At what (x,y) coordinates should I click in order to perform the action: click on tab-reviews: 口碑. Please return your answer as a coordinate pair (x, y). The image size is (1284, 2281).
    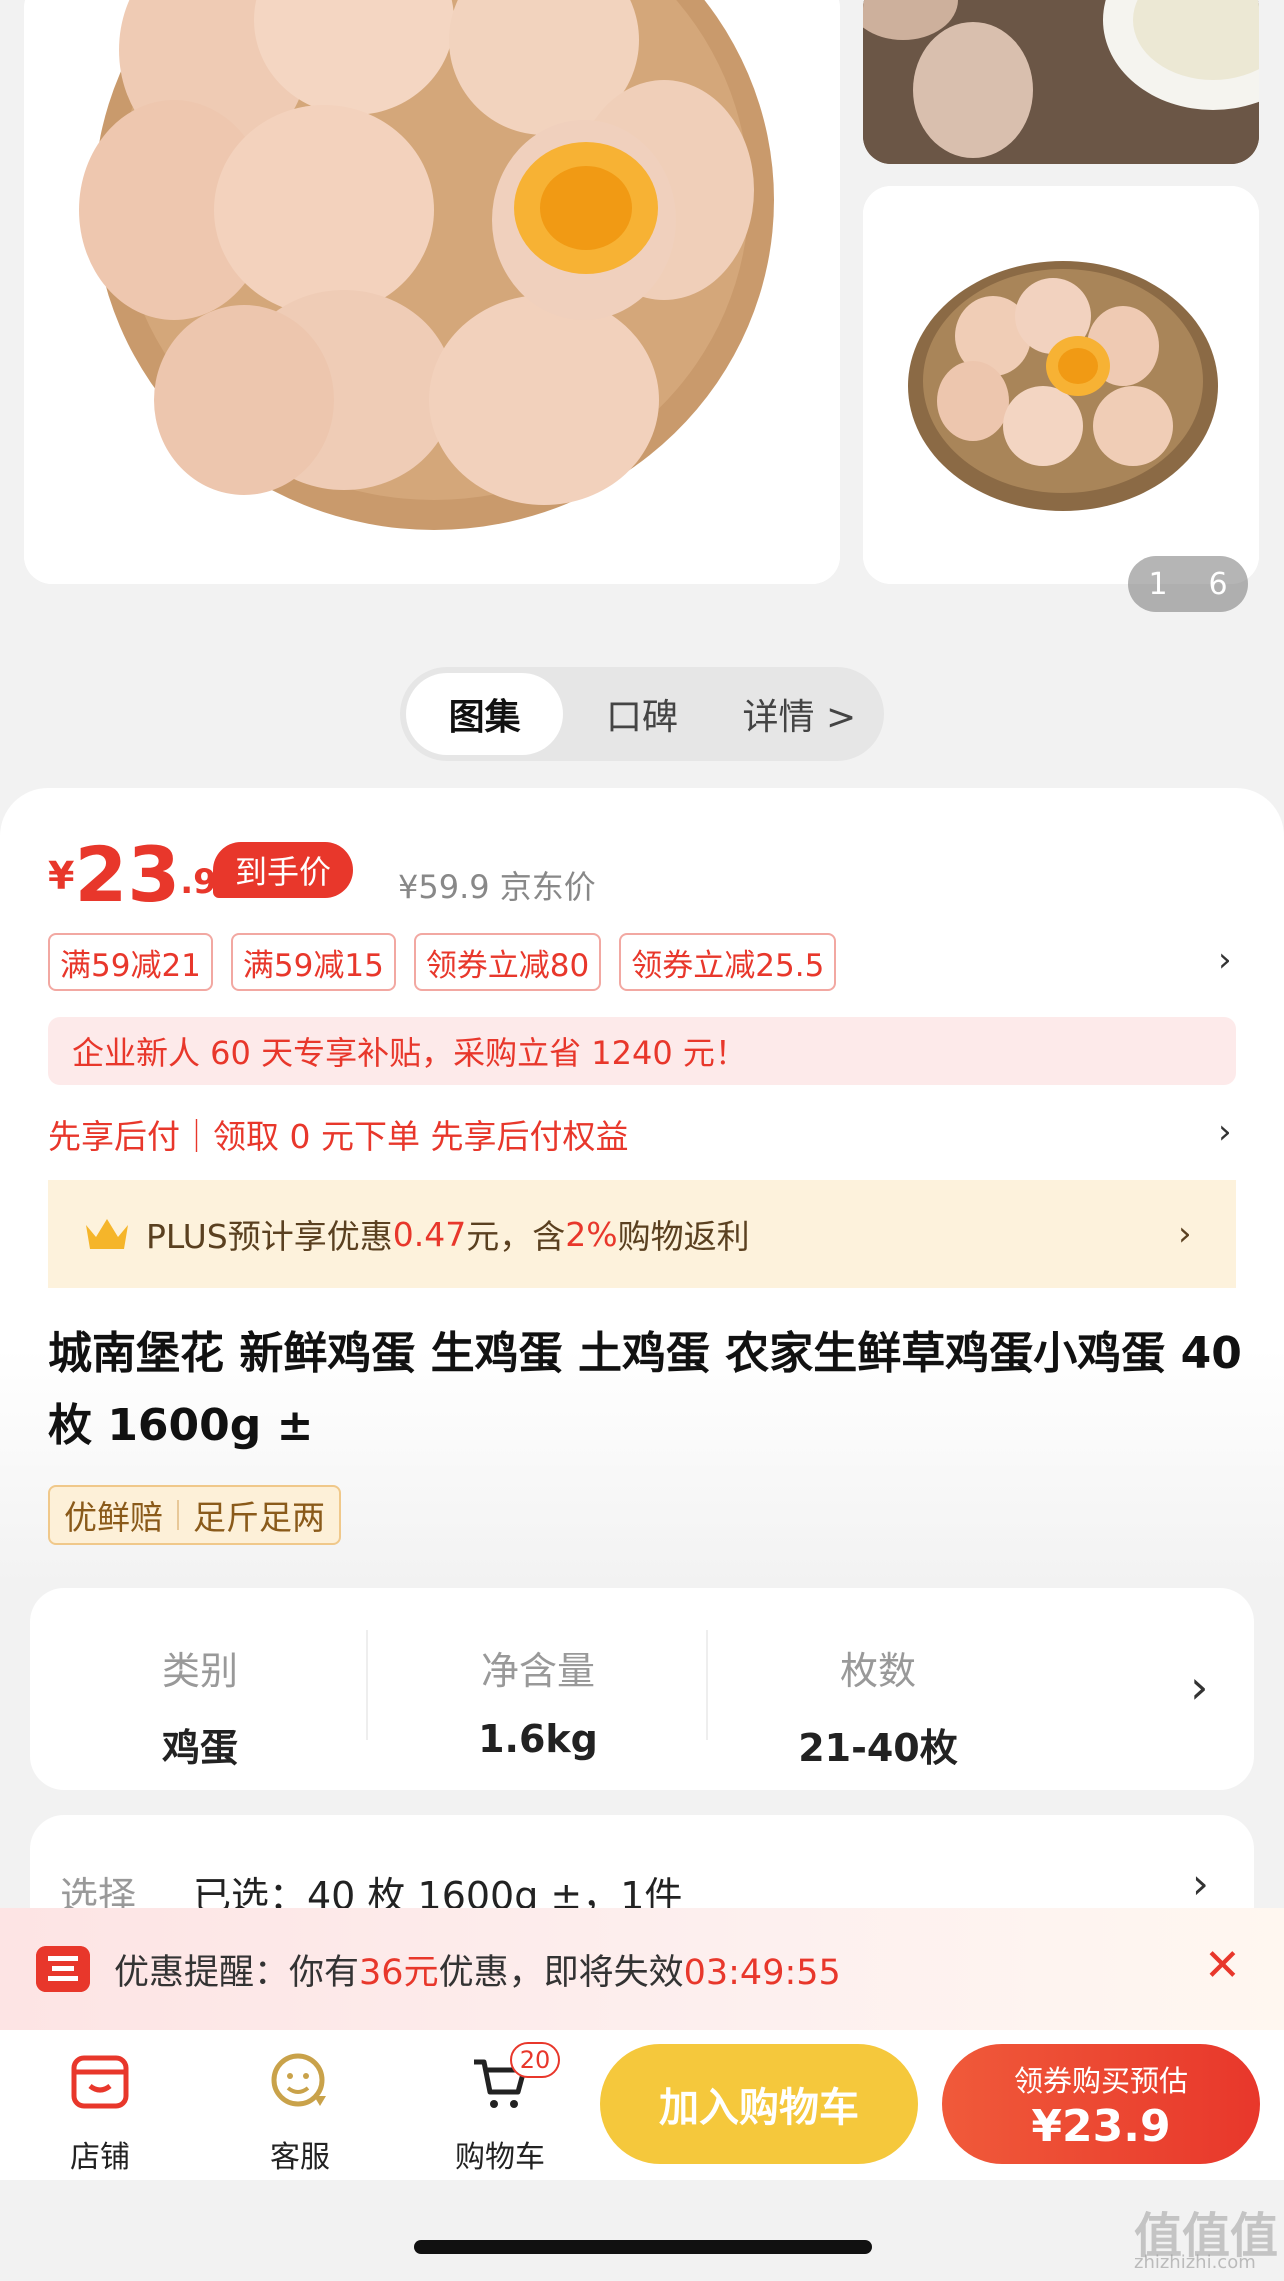
    Looking at the image, I should click on (641, 714).